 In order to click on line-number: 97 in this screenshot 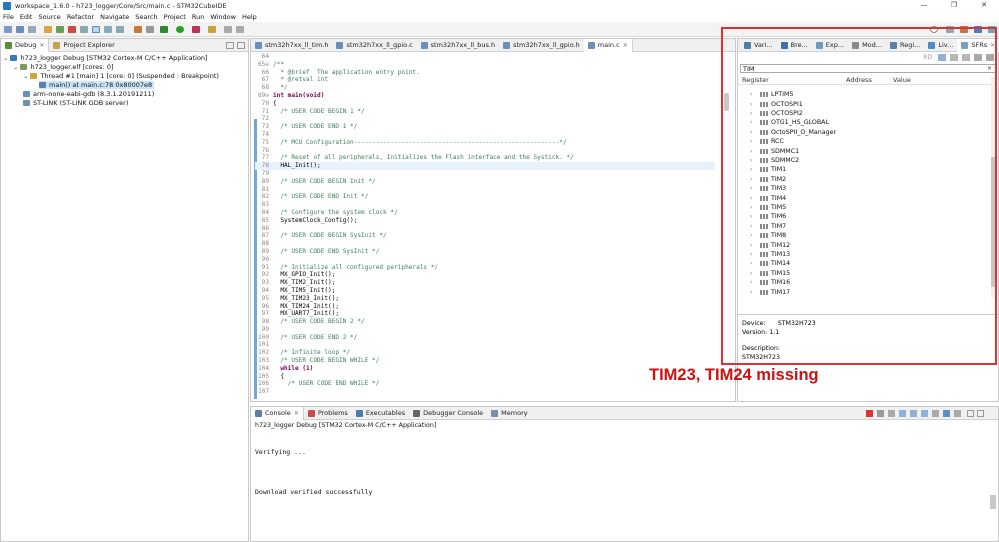, I will do `click(262, 314)`.